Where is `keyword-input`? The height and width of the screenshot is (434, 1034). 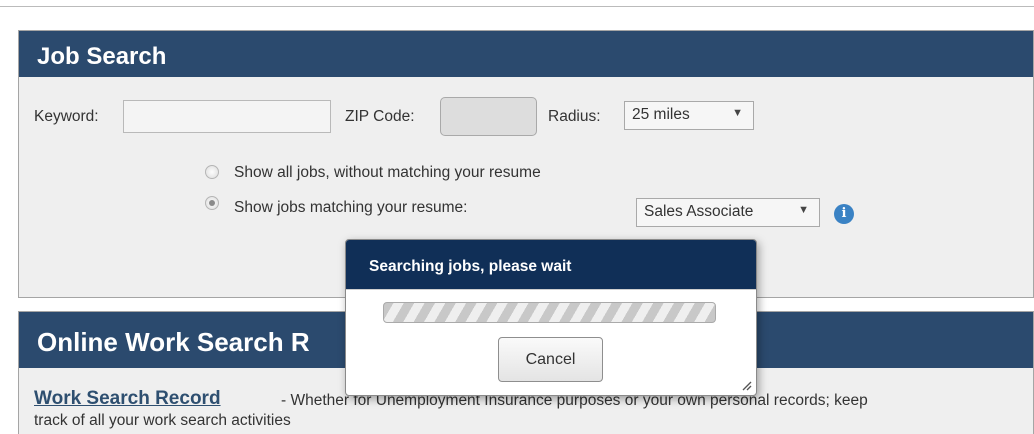 keyword-input is located at coordinates (227, 116).